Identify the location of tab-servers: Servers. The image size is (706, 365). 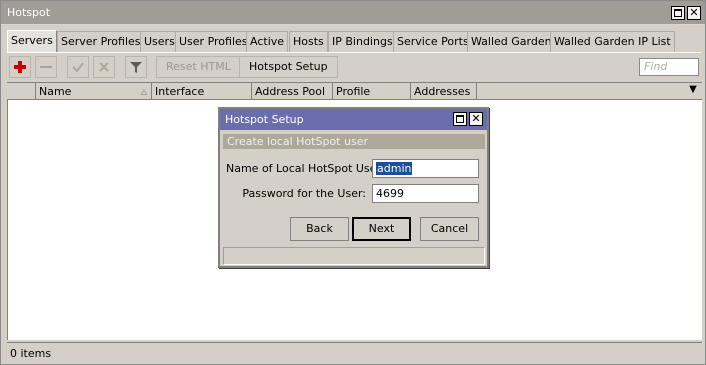
(32, 41).